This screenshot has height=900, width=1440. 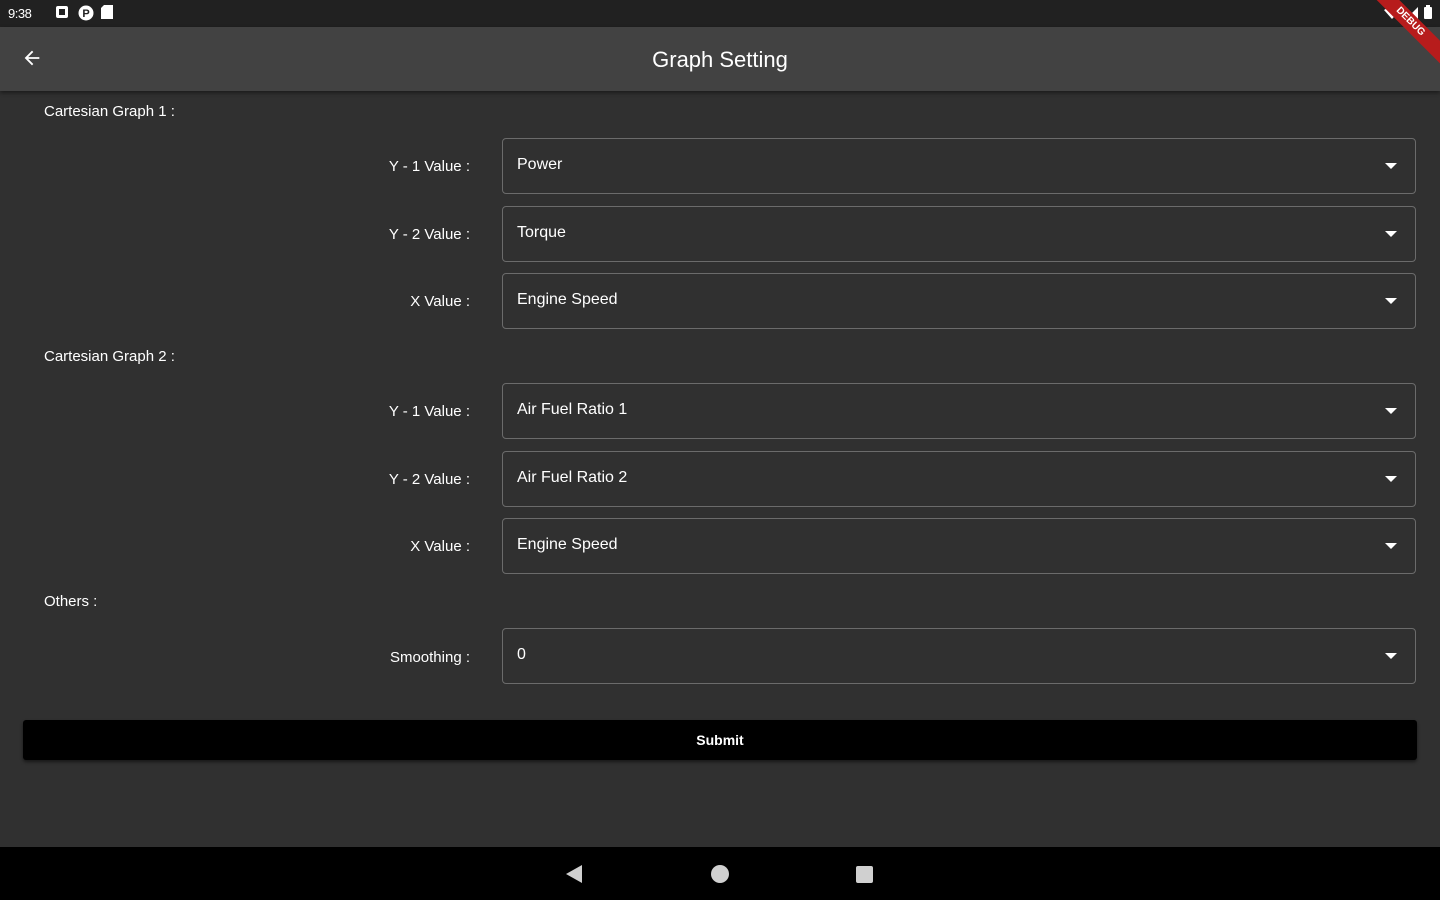 What do you see at coordinates (429, 411) in the screenshot?
I see `graph2-y1-label: Y - 1 Value :` at bounding box center [429, 411].